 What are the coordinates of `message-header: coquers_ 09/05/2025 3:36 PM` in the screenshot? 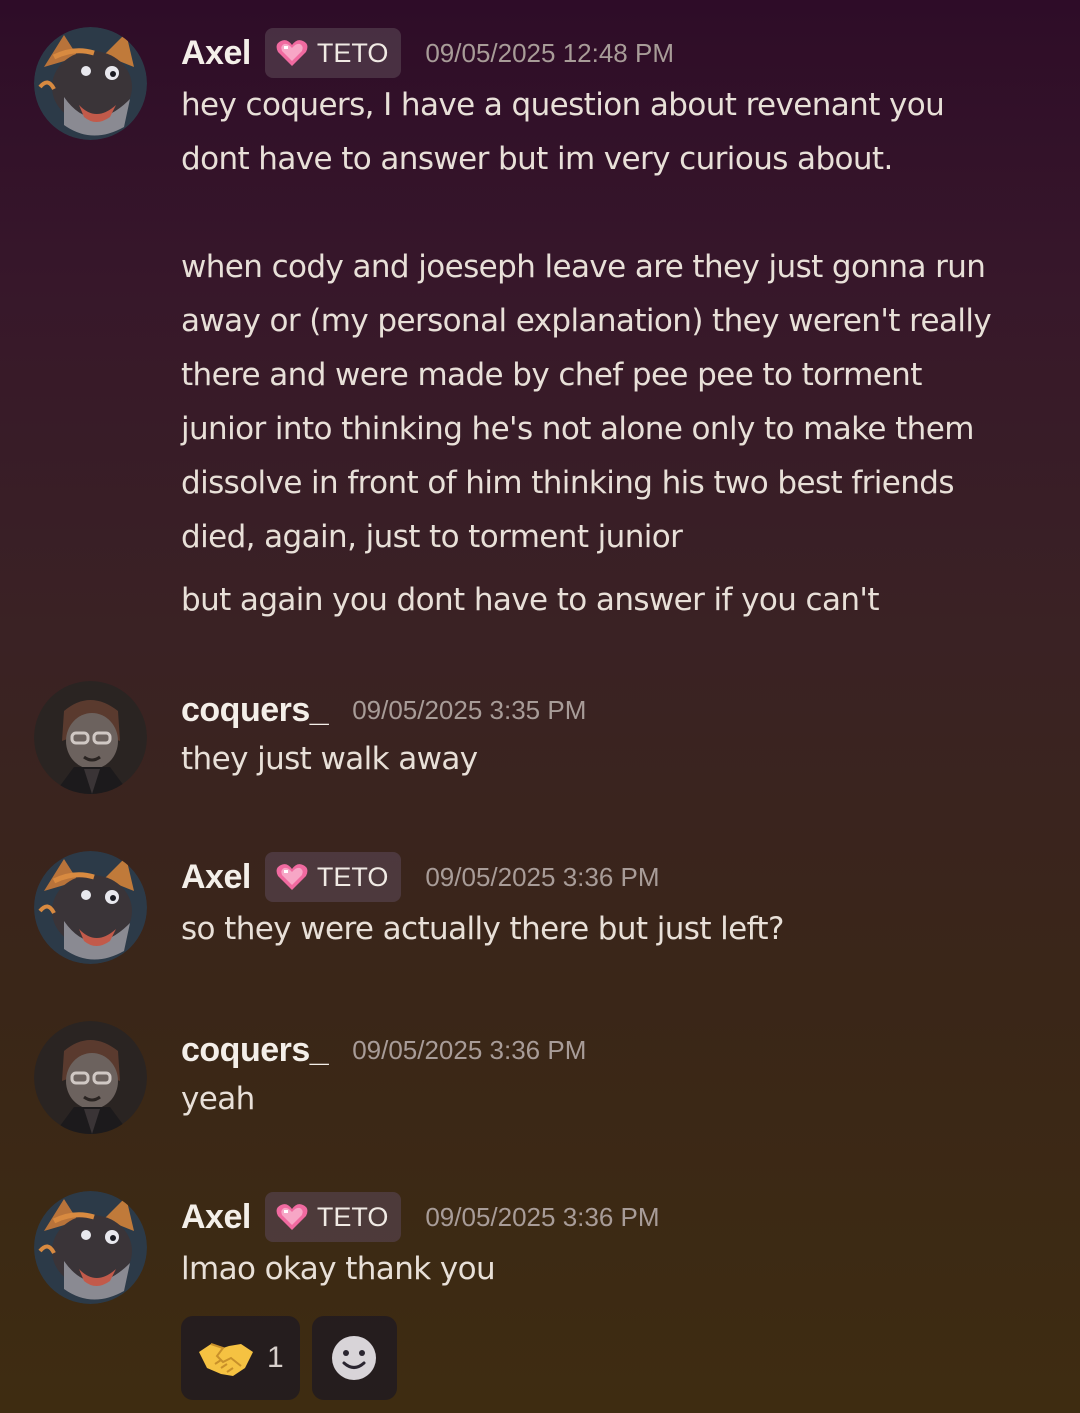 It's located at (383, 1050).